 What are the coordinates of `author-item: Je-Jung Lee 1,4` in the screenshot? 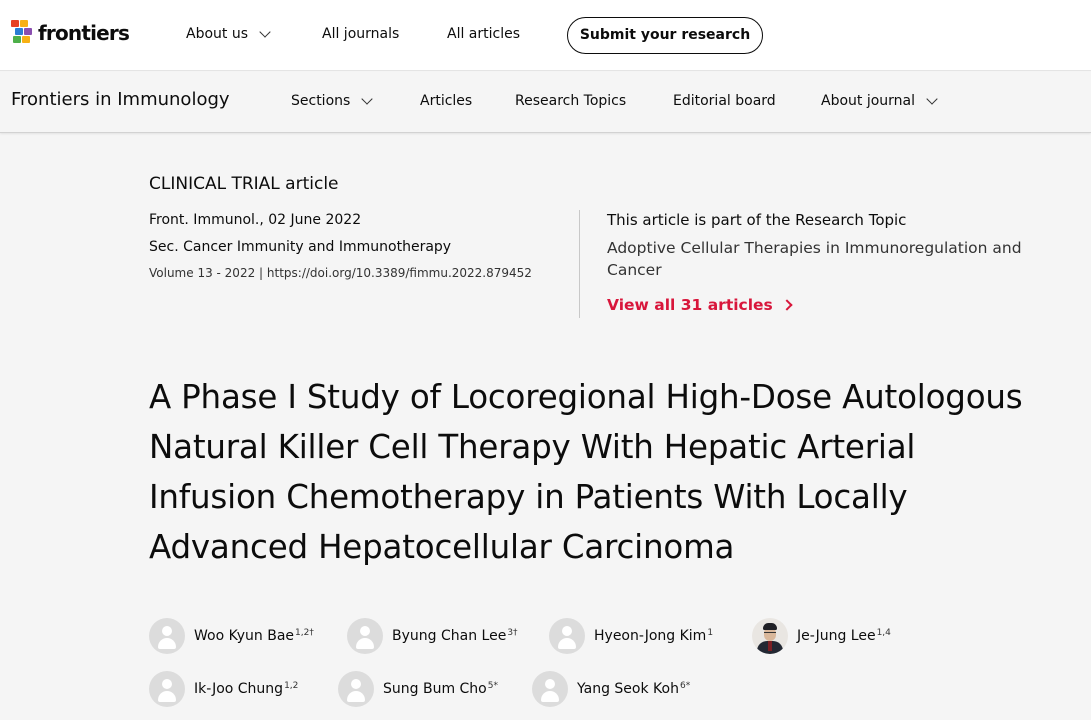 It's located at (821, 636).